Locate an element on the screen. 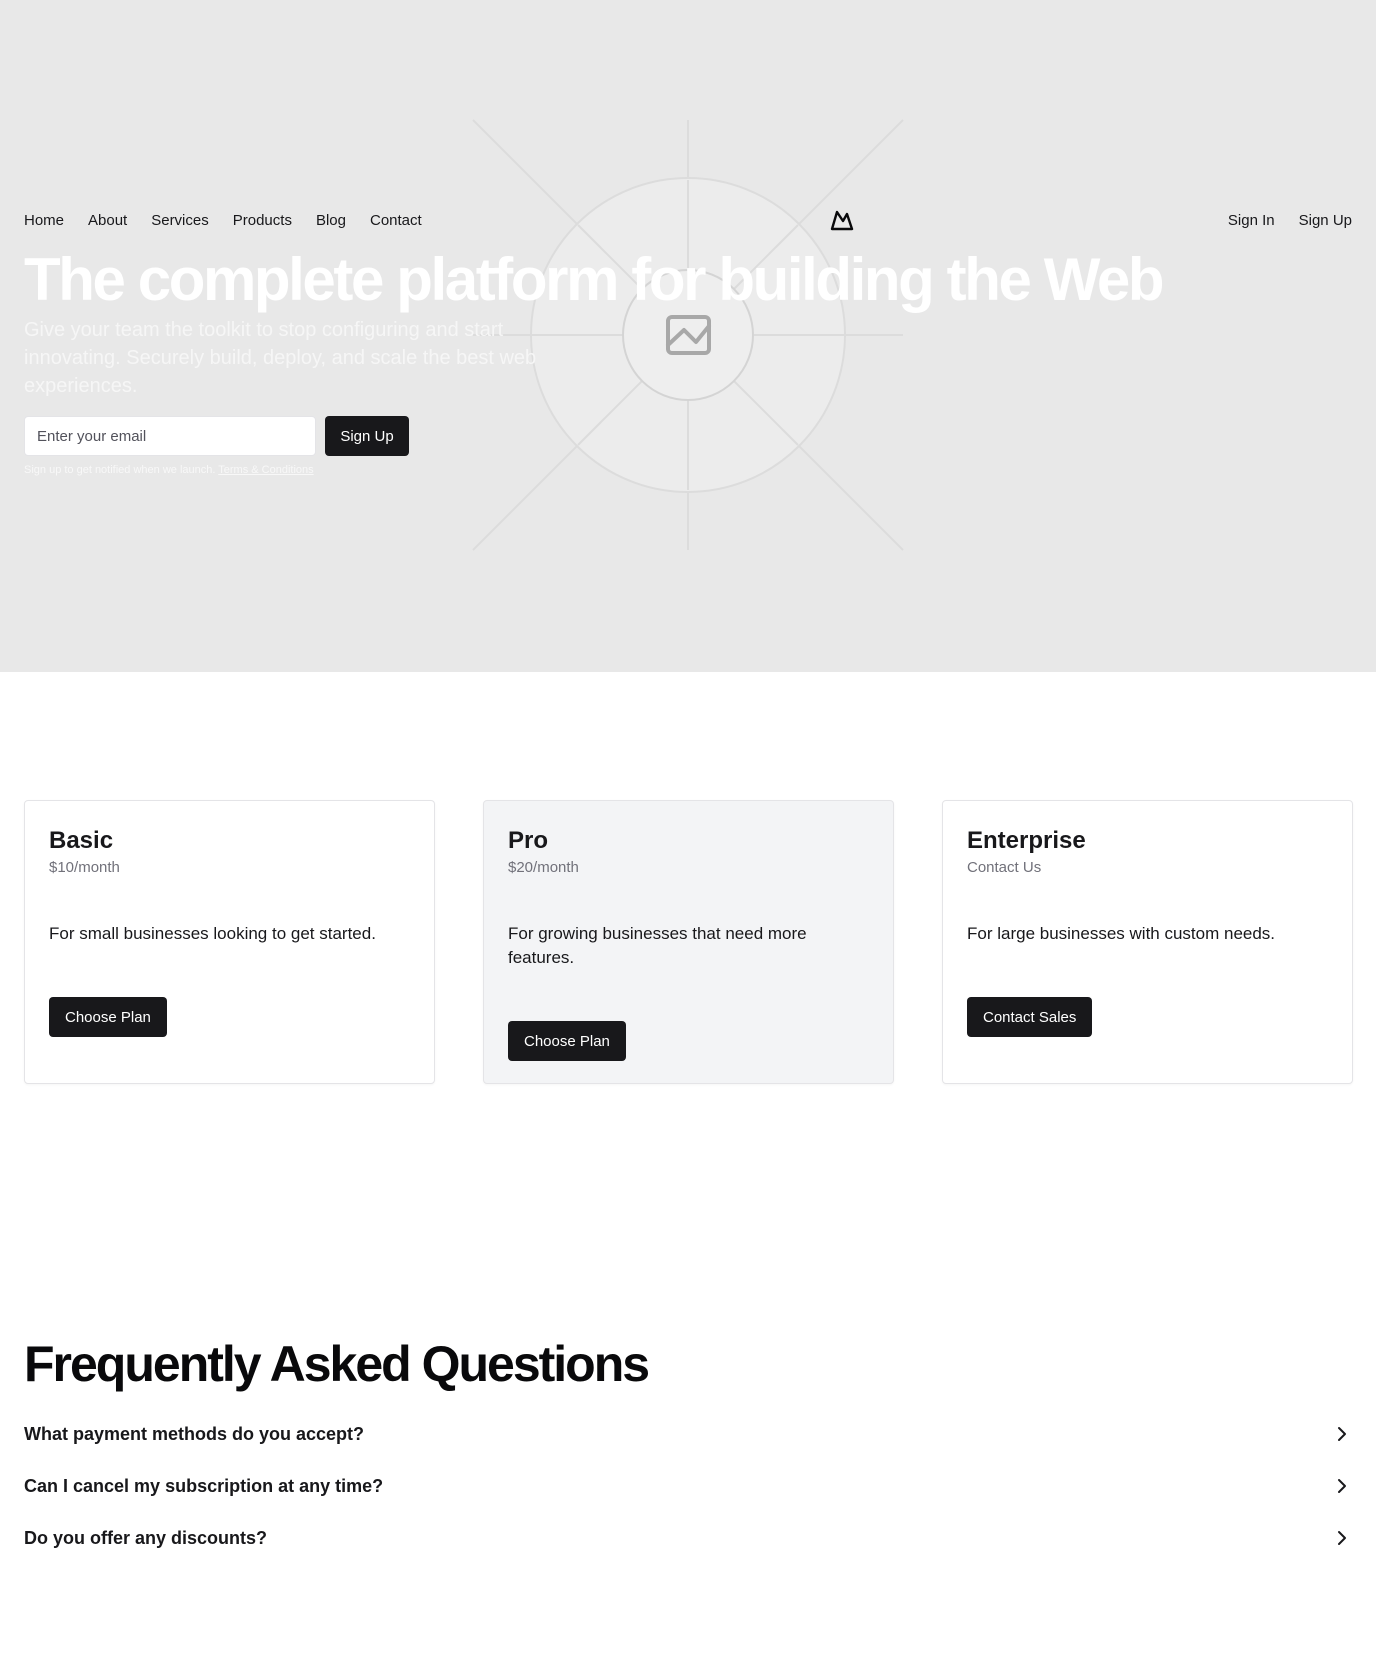 The height and width of the screenshot is (1680, 1376). faq-item: What payment methods do you accept? is located at coordinates (688, 1434).